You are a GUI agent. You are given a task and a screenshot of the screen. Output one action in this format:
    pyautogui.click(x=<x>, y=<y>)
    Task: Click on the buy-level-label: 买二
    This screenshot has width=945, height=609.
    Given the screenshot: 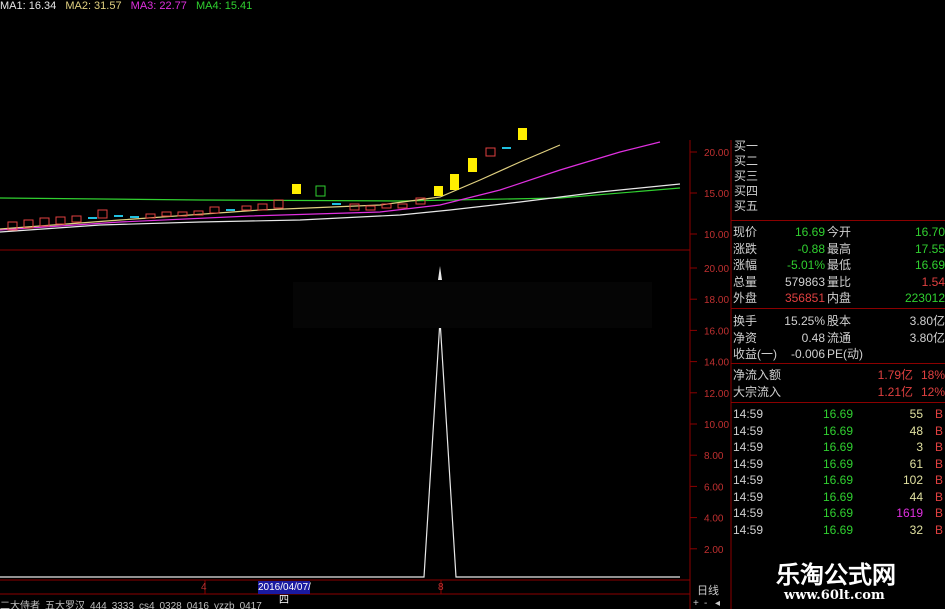 What is the action you would take?
    pyautogui.click(x=746, y=161)
    